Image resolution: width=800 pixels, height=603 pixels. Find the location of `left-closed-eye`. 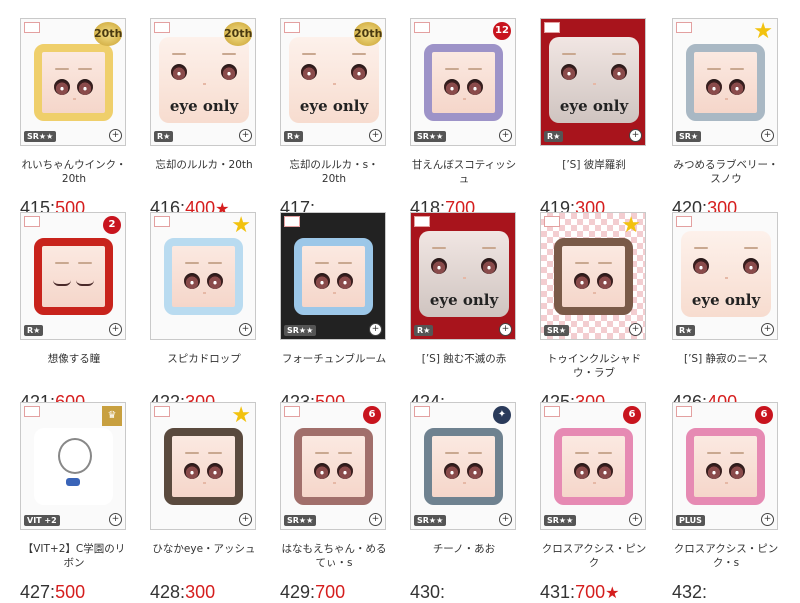

left-closed-eye is located at coordinates (62, 283).